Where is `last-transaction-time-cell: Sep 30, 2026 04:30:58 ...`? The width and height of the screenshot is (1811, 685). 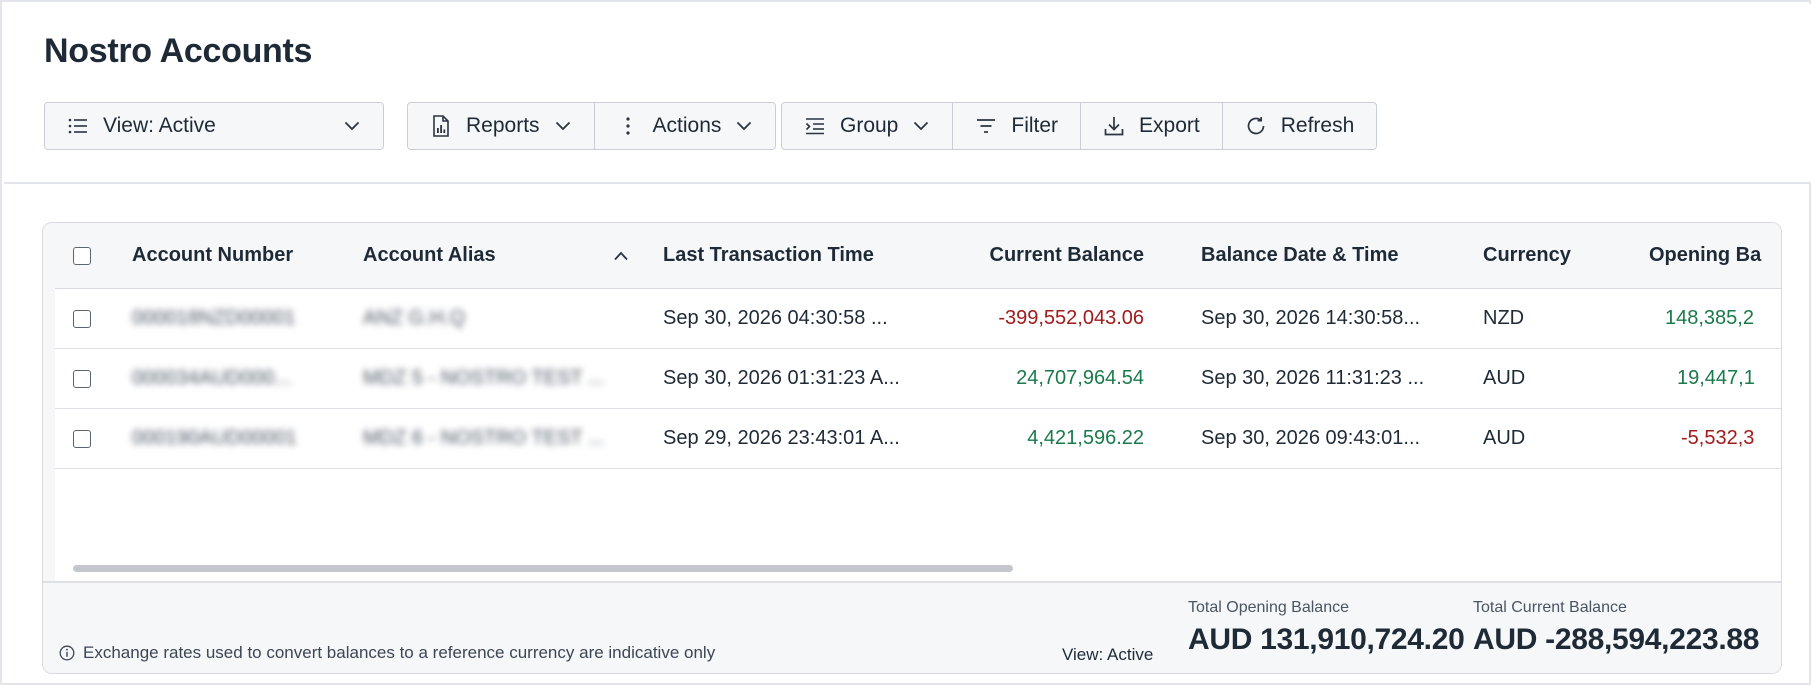
last-transaction-time-cell: Sep 30, 2026 04:30:58 ... is located at coordinates (775, 318).